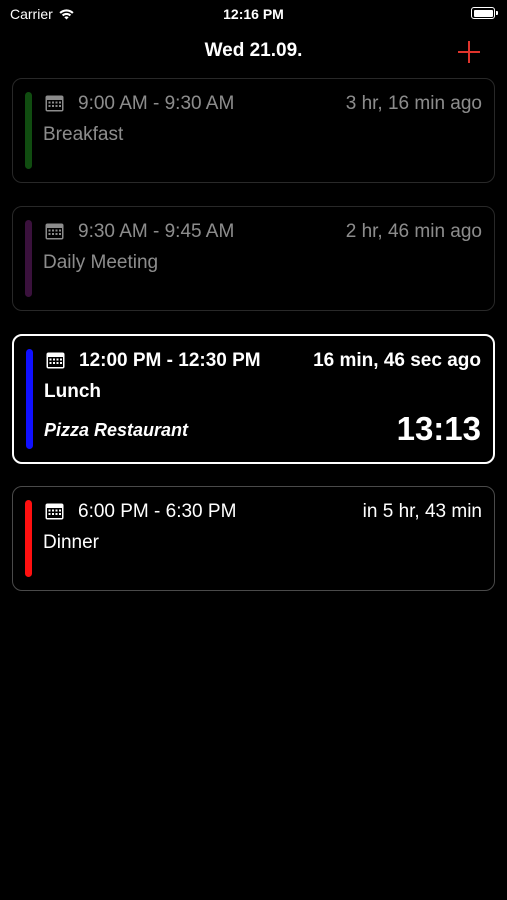  What do you see at coordinates (484, 13) in the screenshot?
I see `battery-icon` at bounding box center [484, 13].